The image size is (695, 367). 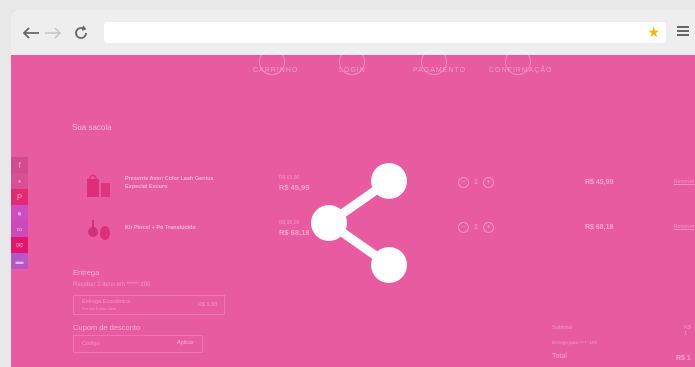 I want to click on delivery-option-name: Entrega Econômica, so click(x=106, y=302).